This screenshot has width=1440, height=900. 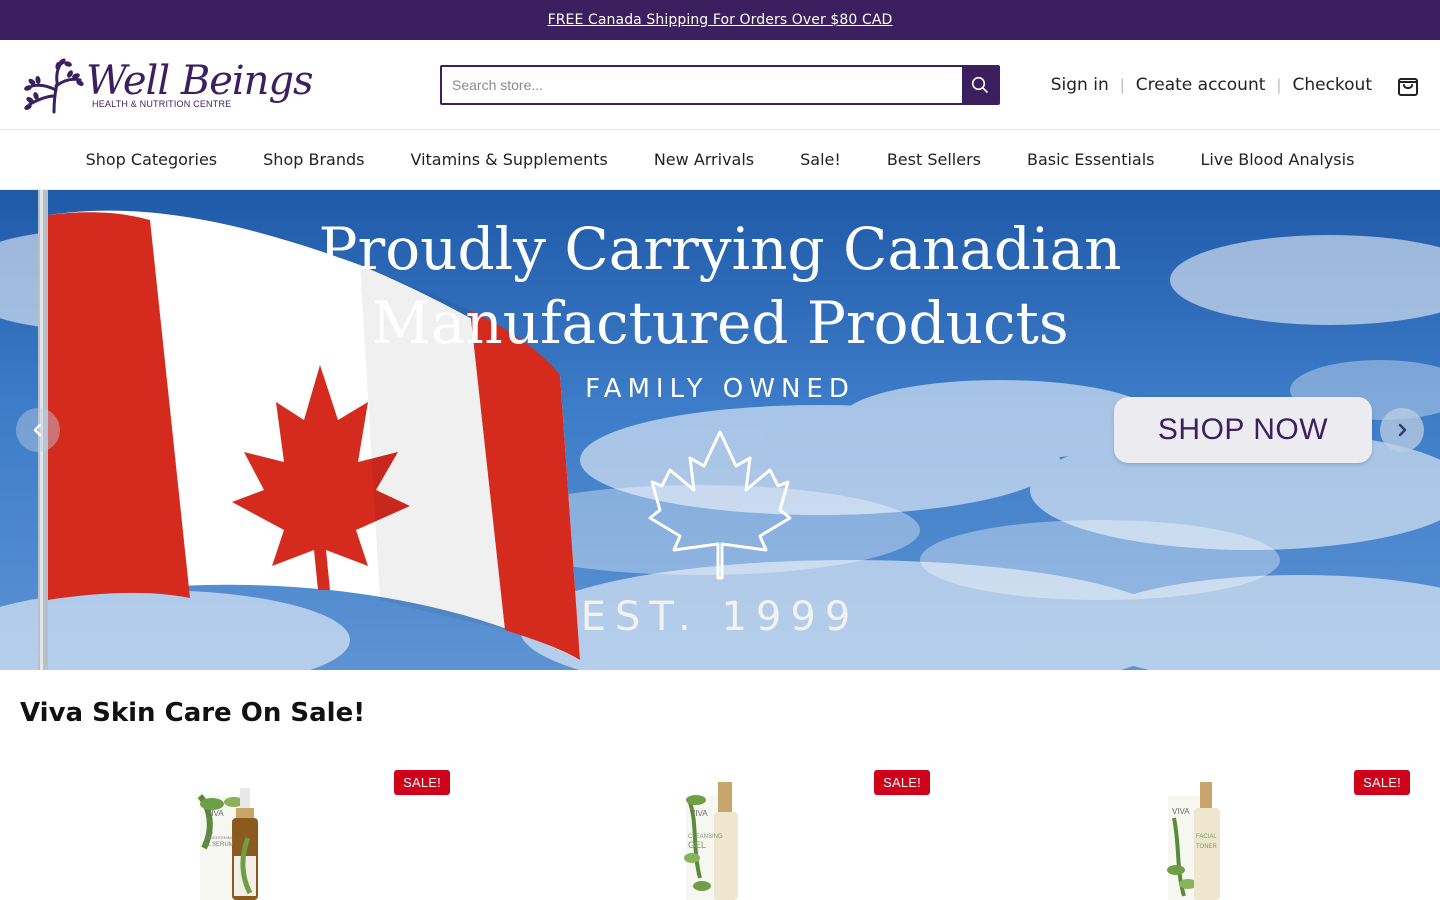 I want to click on hero-title-line1: Proudly Carrying Canadian, so click(x=720, y=249).